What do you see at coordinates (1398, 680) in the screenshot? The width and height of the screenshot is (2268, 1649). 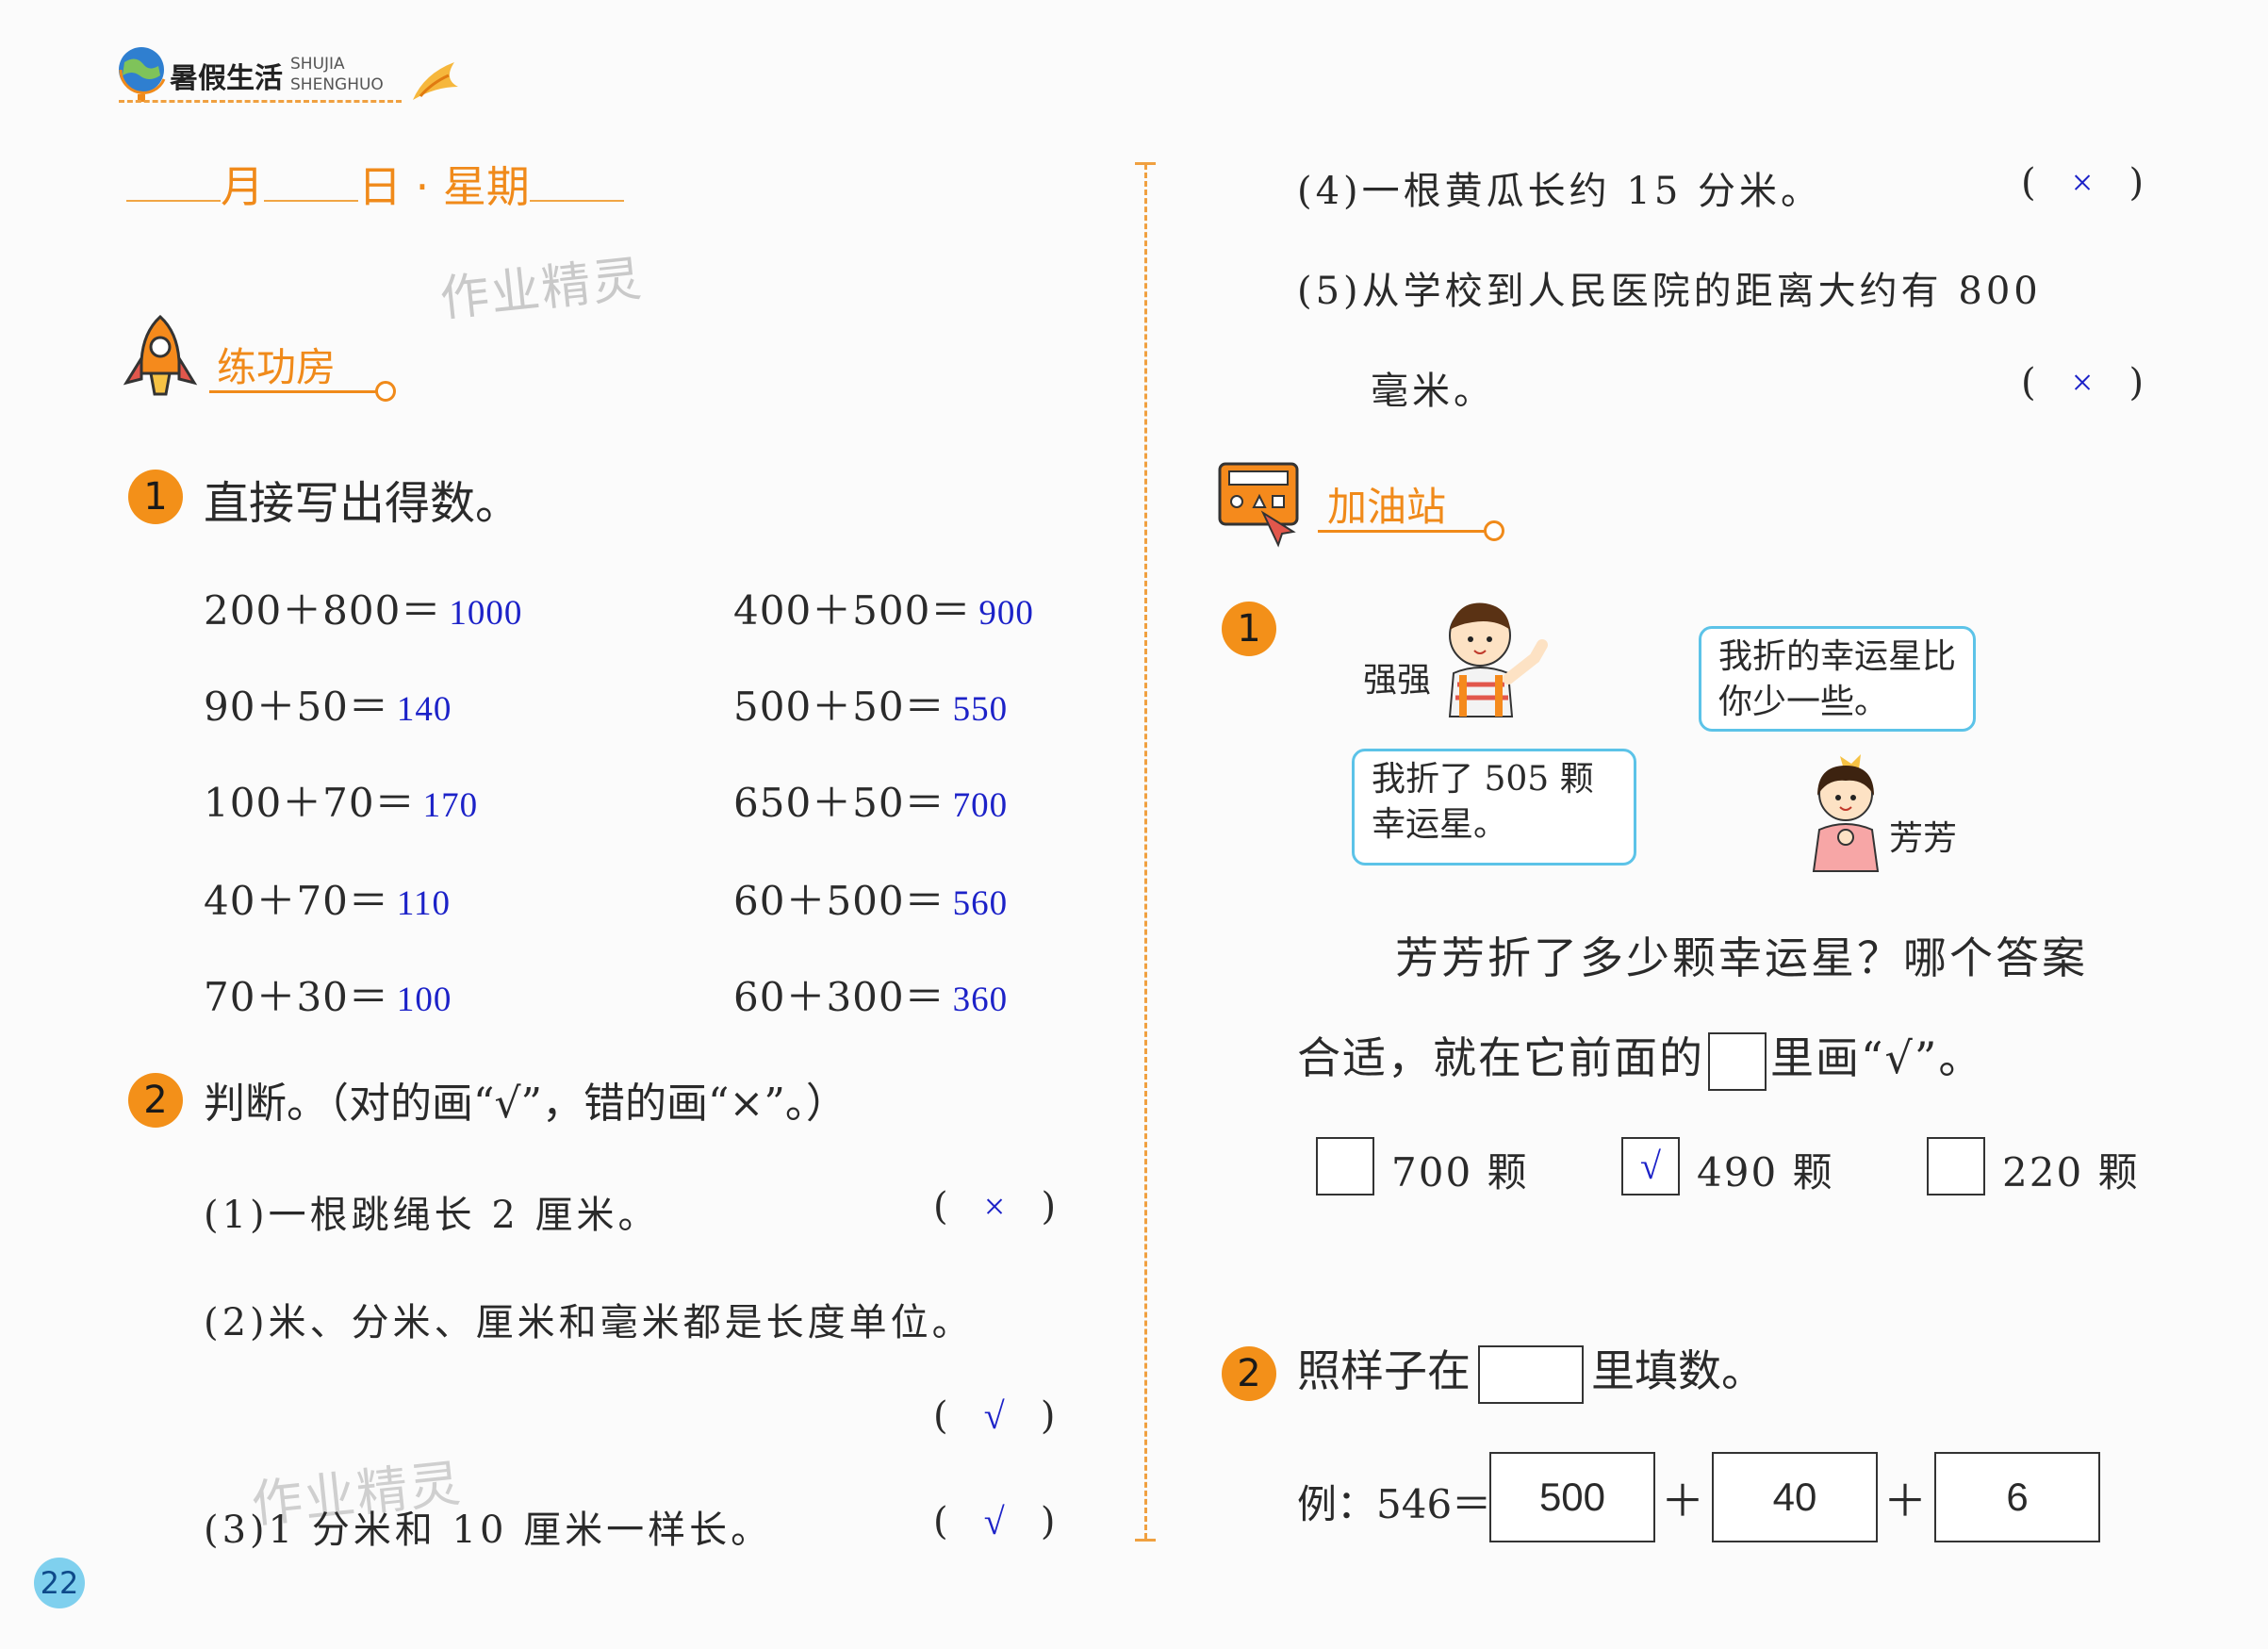 I see `boy-name: 强强` at bounding box center [1398, 680].